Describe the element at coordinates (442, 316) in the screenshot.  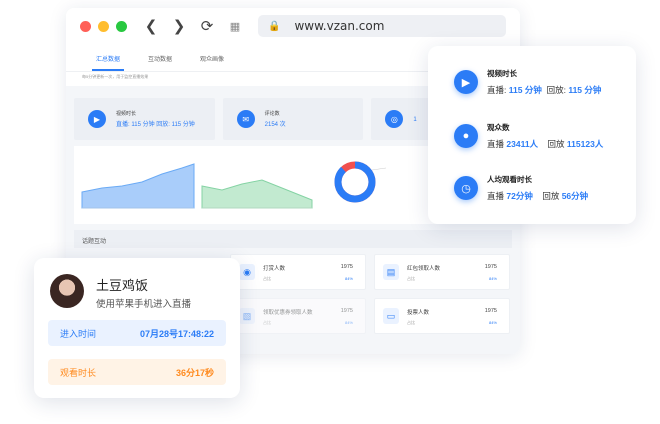
I see `interaction-card: ▭ 投票人数 占比 1975 84%` at that location.